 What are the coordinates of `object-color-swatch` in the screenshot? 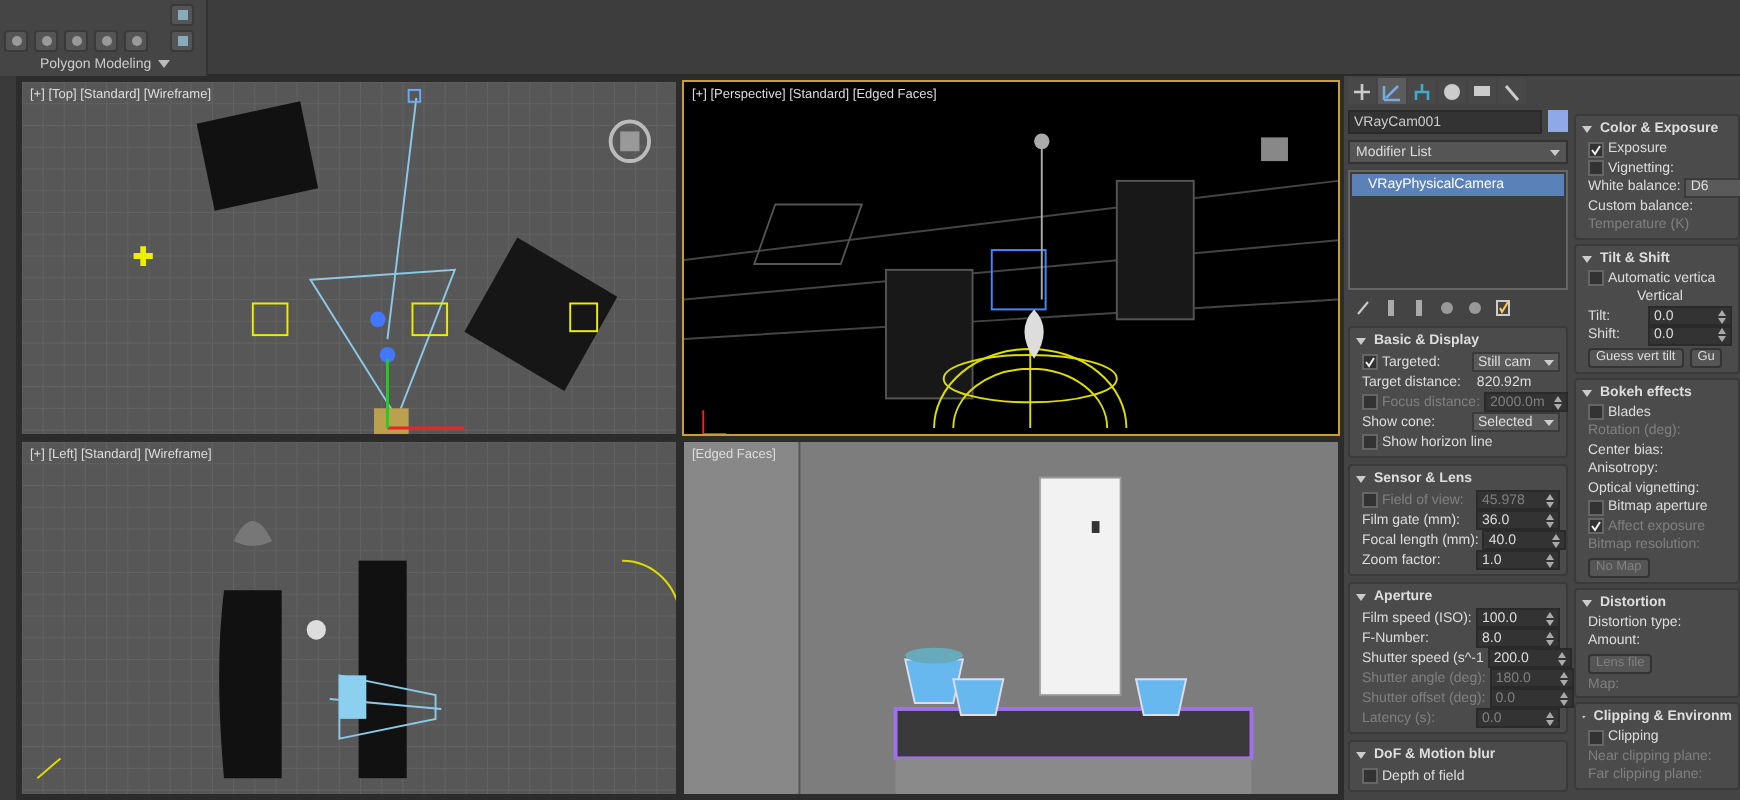 It's located at (1558, 121).